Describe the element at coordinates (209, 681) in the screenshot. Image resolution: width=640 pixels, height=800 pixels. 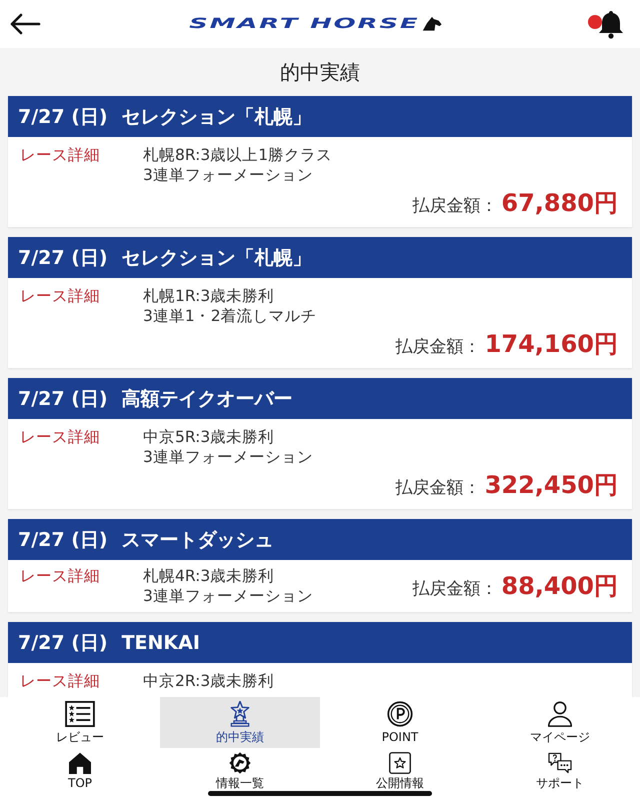
I see `race-name: 中京2R:3歳未勝利` at that location.